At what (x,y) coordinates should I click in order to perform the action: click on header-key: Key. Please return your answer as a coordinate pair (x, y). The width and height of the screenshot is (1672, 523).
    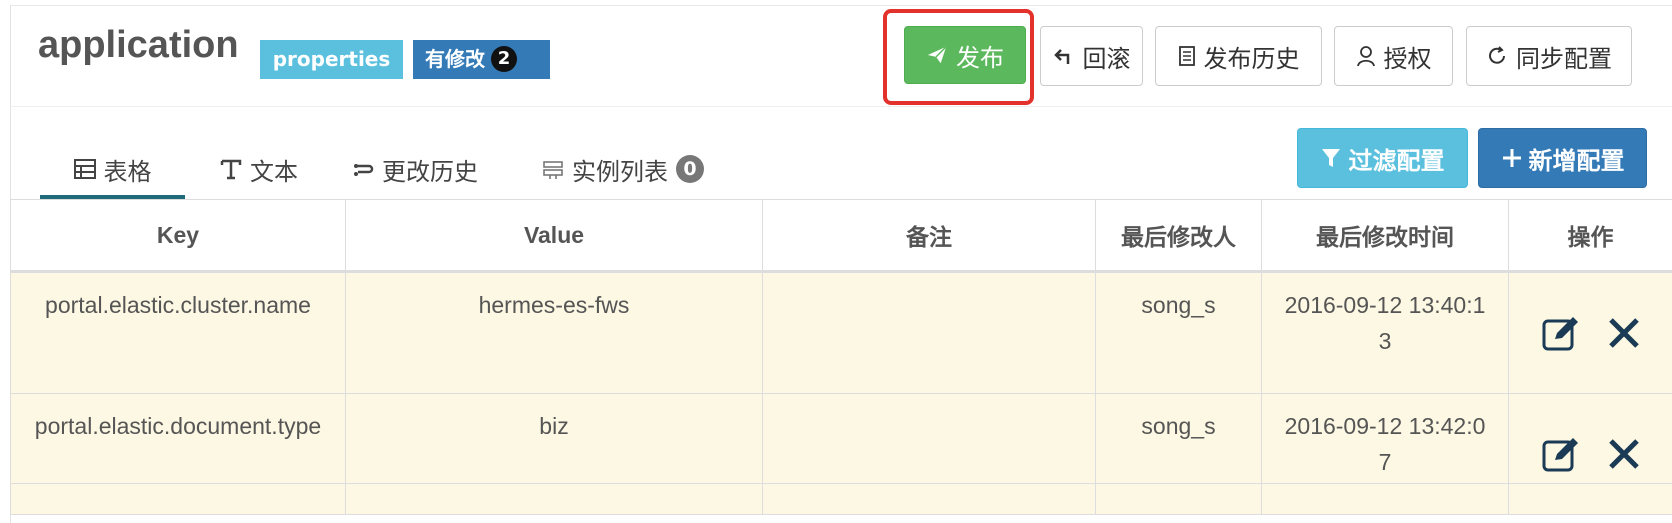
    Looking at the image, I should click on (178, 236).